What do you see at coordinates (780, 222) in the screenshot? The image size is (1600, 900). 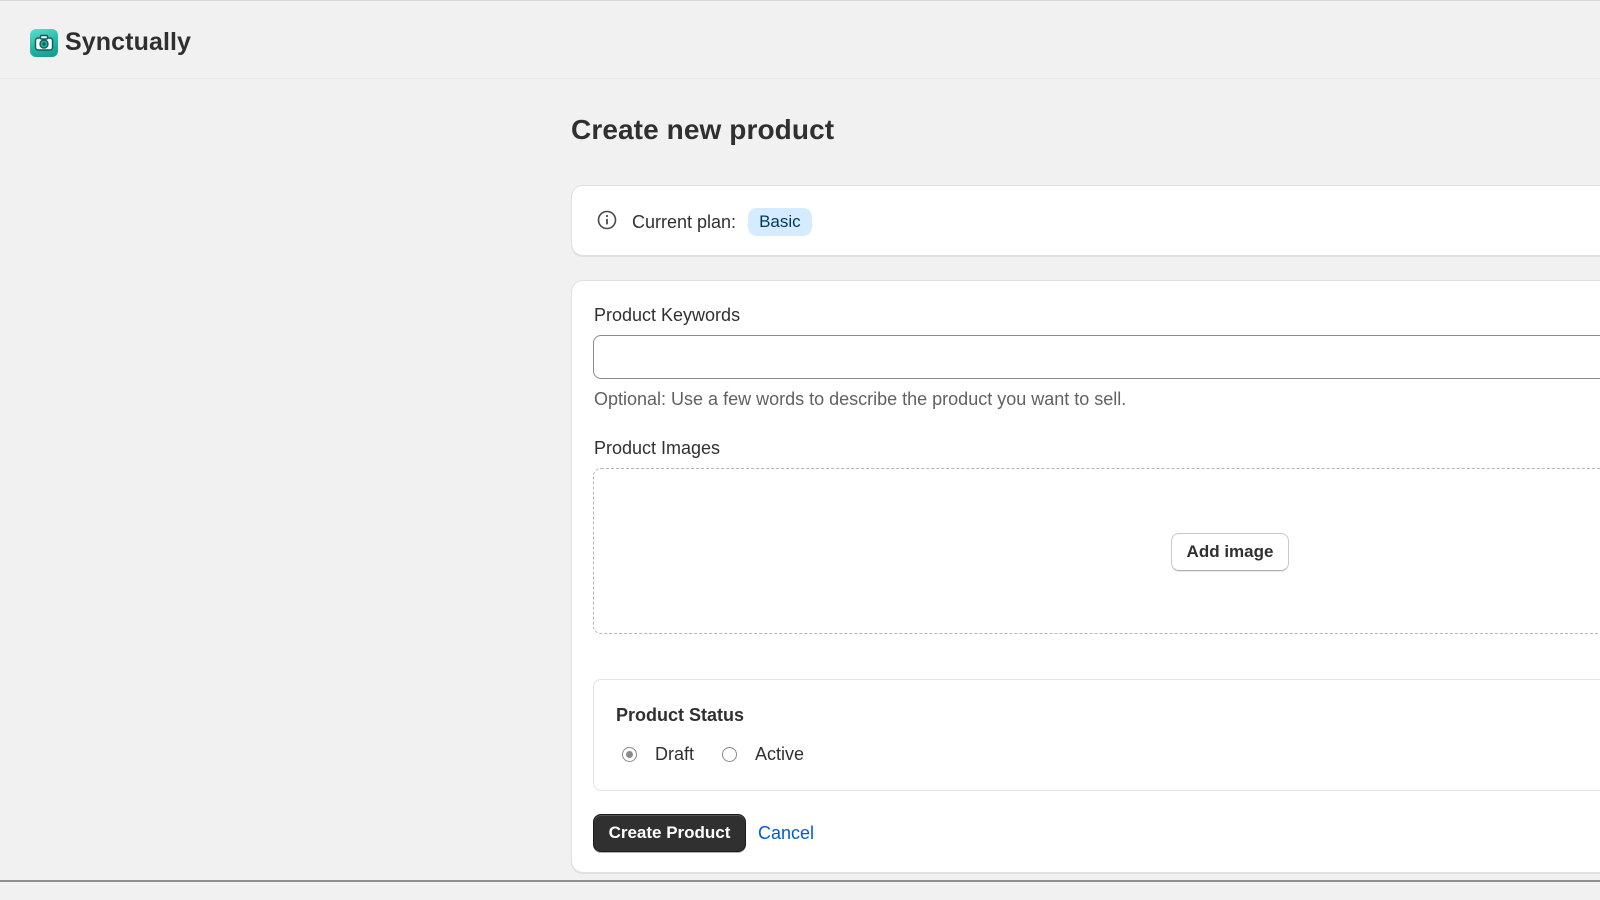 I see `plan-badge: Basic` at bounding box center [780, 222].